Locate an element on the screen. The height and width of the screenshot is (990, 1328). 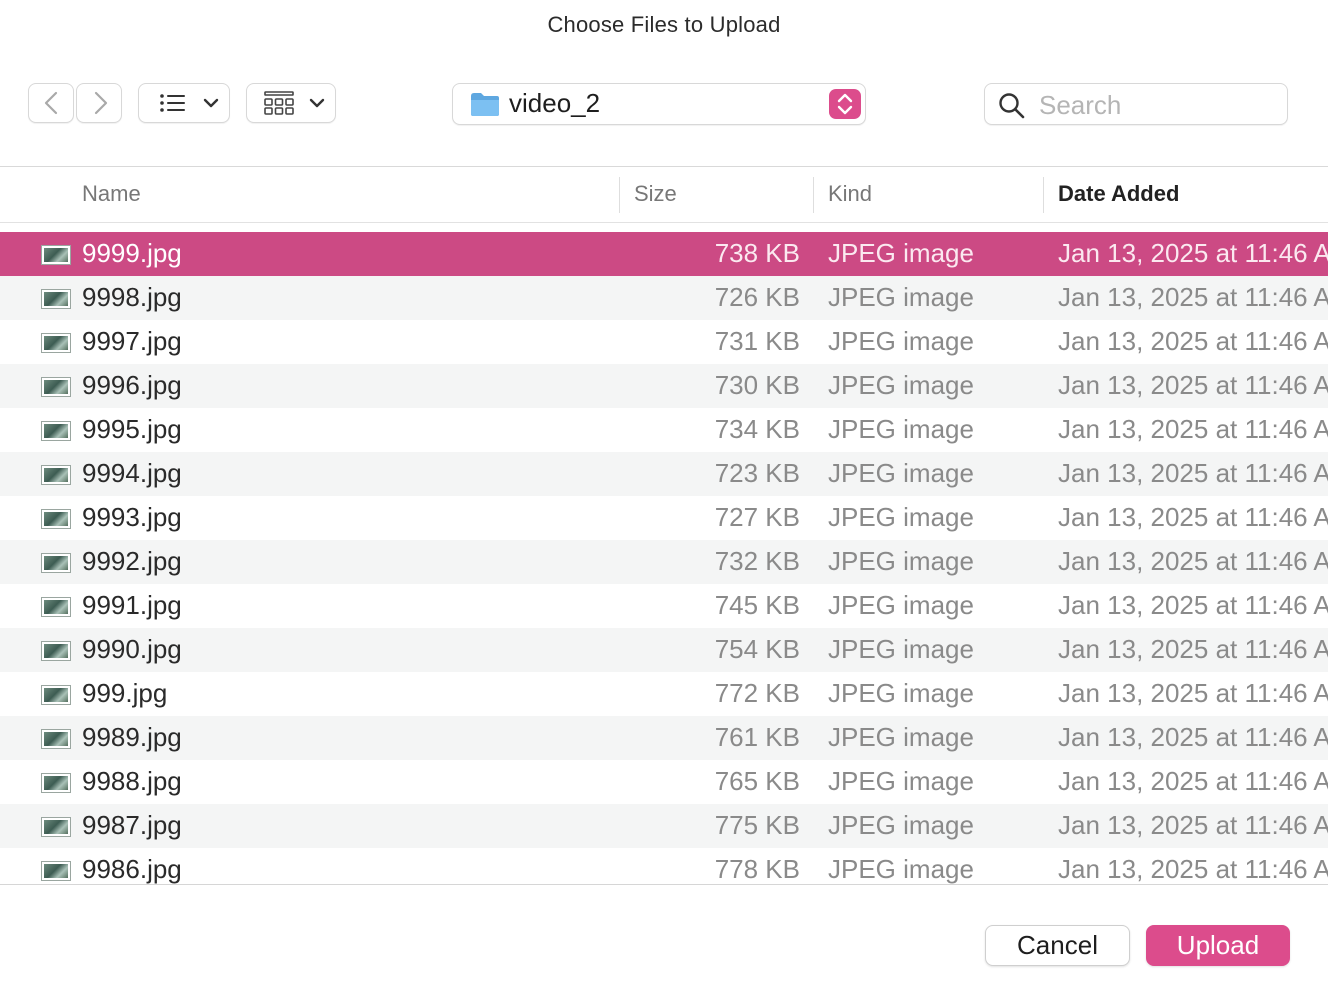
file-name: 9991.jpg is located at coordinates (132, 605).